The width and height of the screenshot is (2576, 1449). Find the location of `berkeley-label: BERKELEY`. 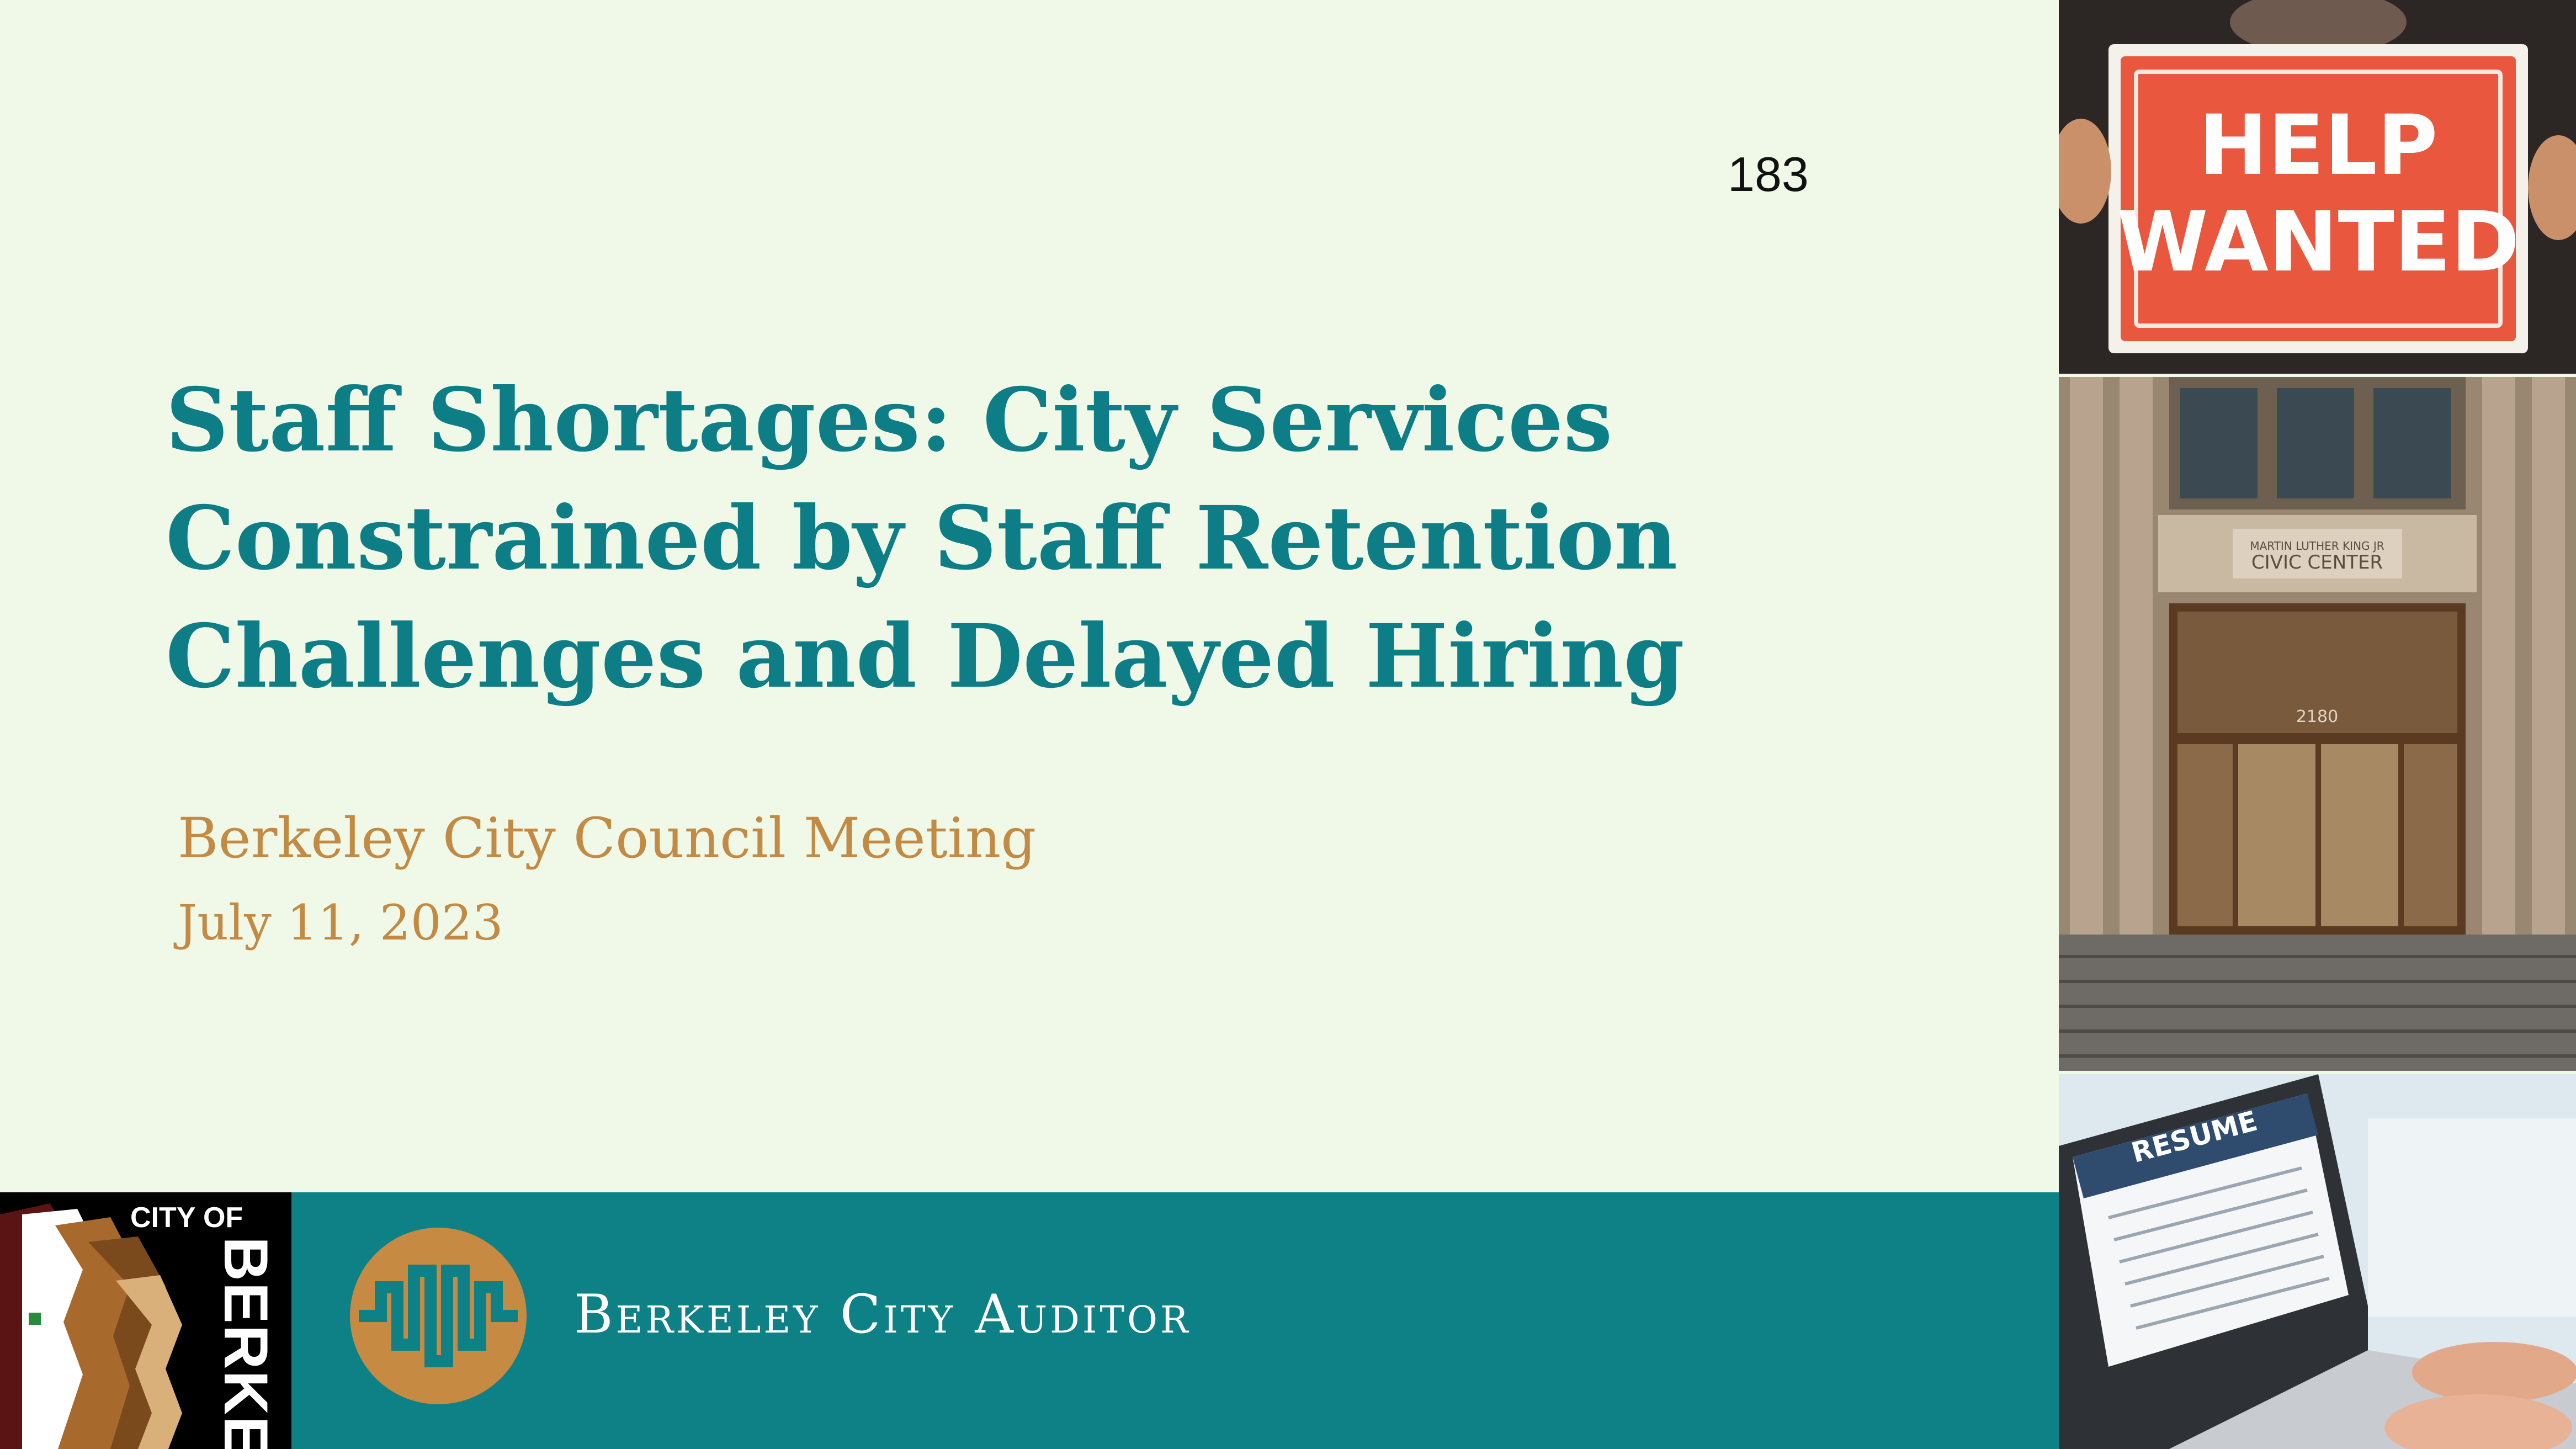

berkeley-label: BERKELEY is located at coordinates (245, 1343).